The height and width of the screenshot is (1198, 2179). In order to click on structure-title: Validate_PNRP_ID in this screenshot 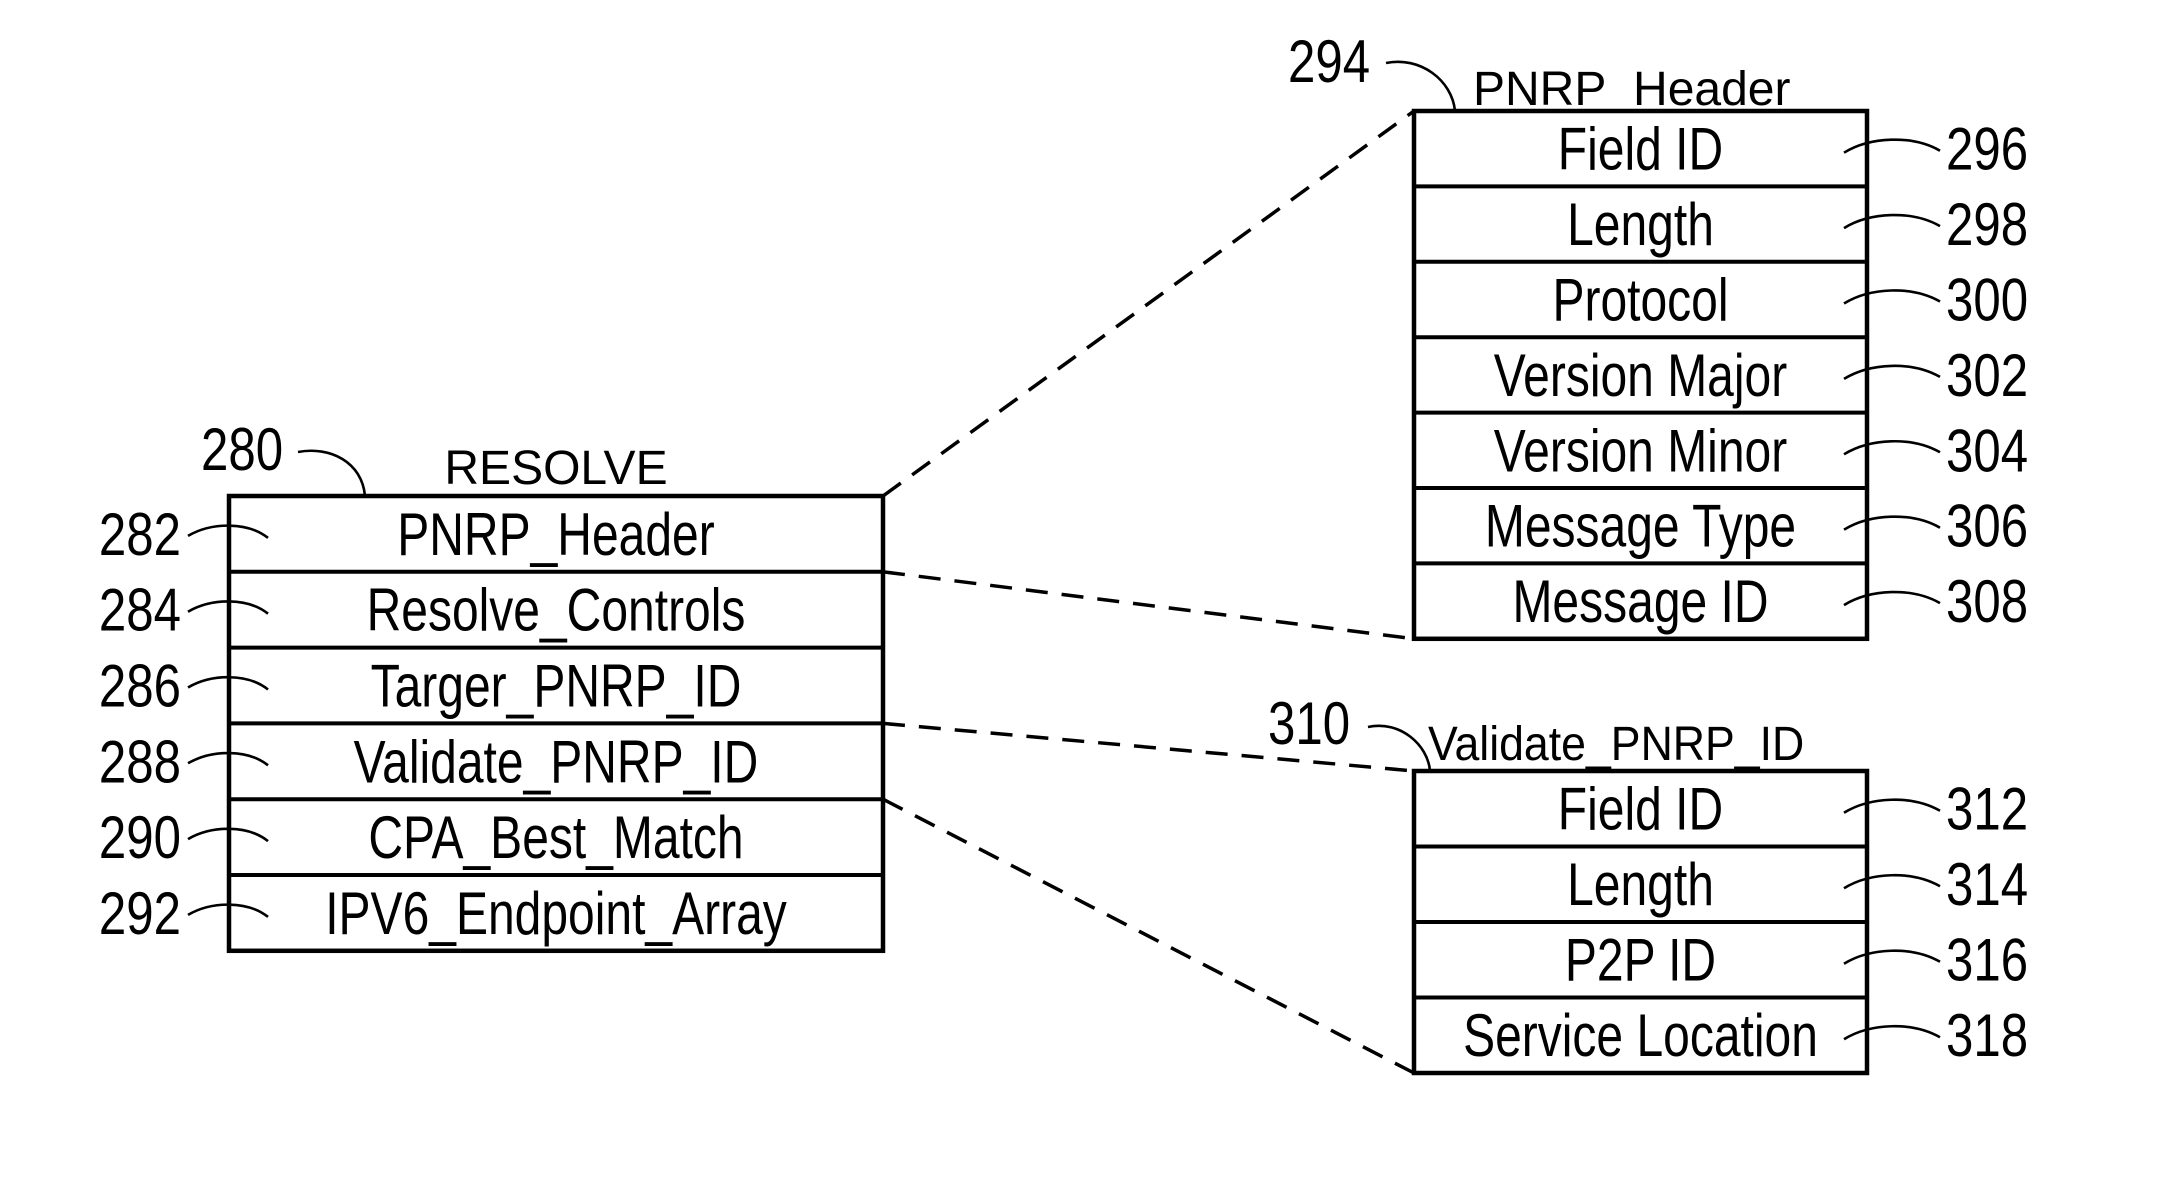, I will do `click(1616, 744)`.